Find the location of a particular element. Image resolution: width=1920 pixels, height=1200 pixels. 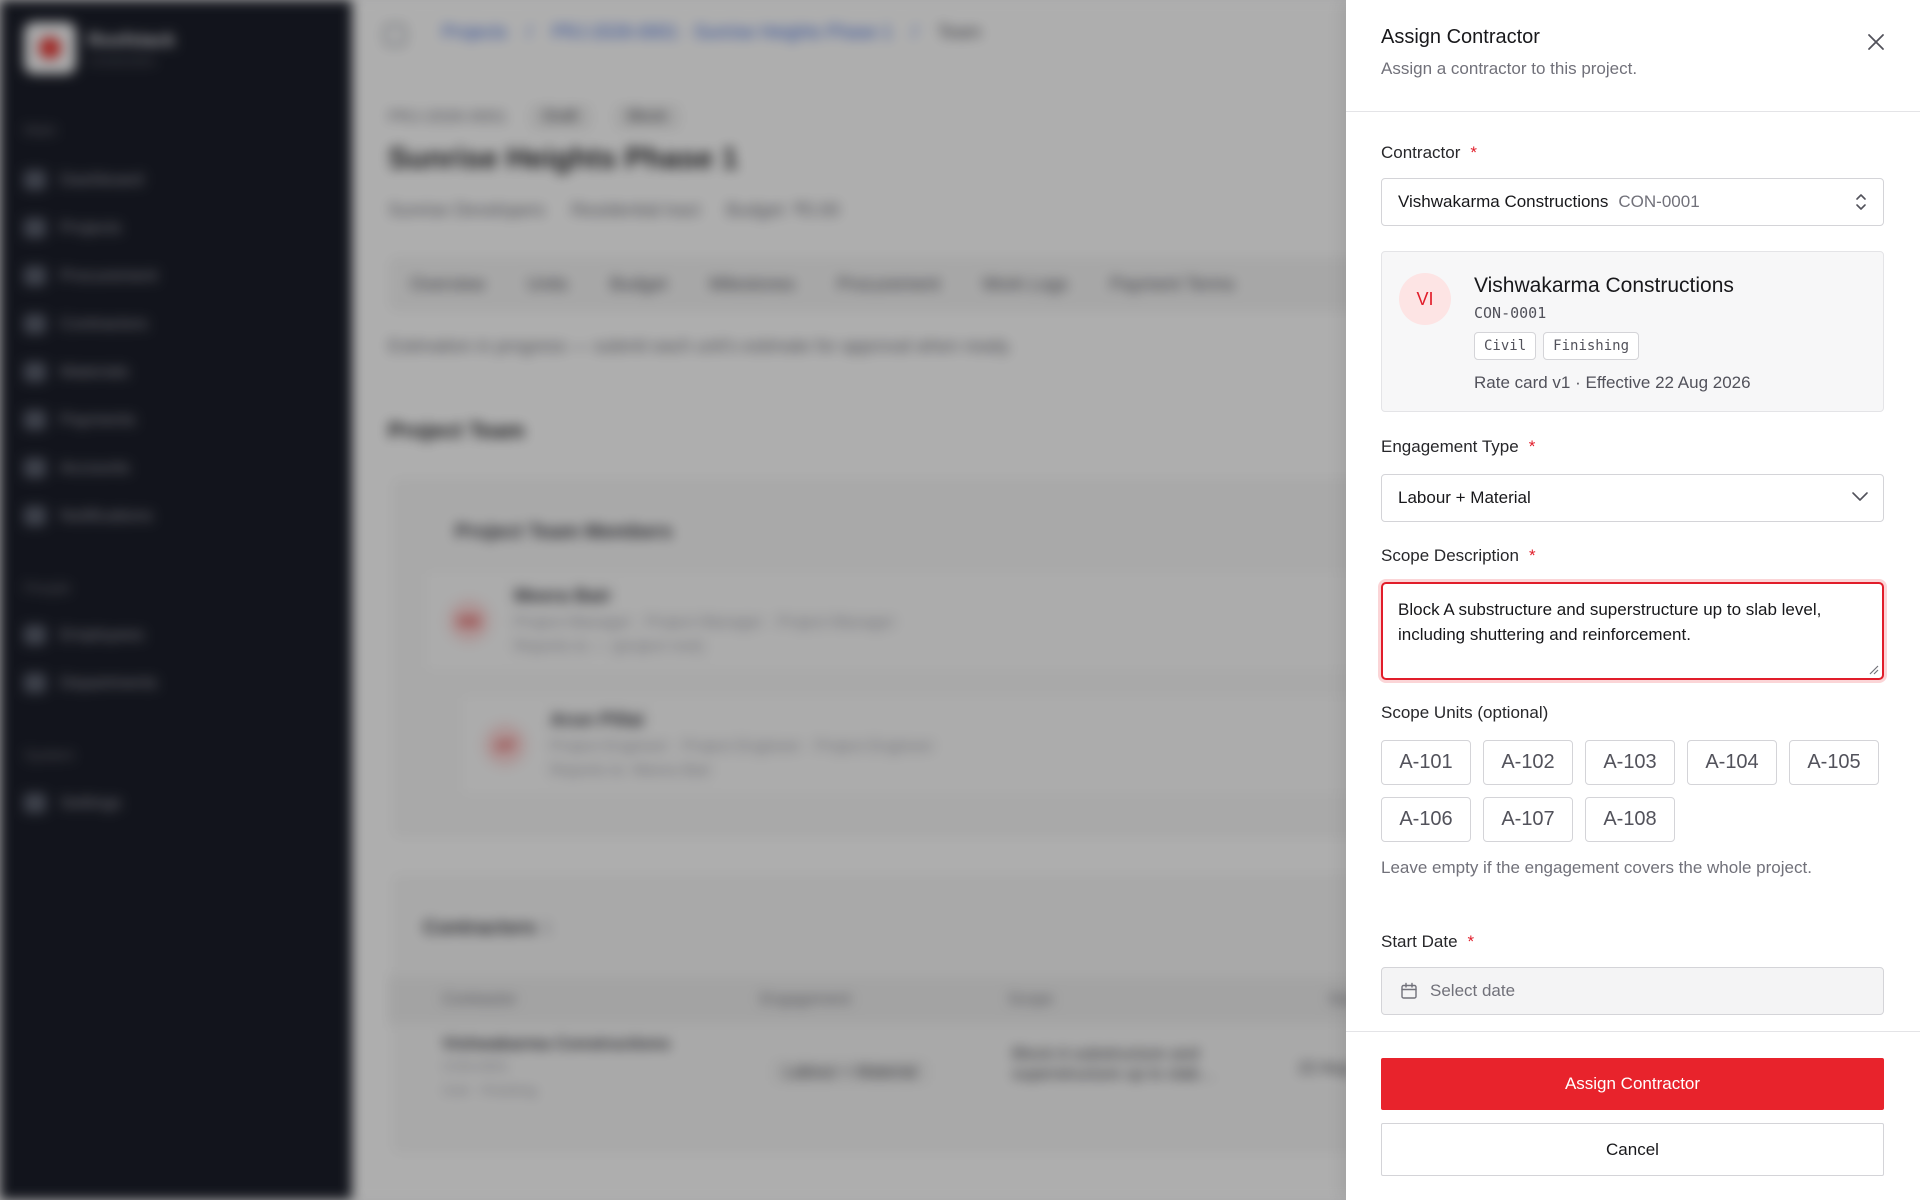

start-date-placeholder: Select date is located at coordinates (1473, 990).